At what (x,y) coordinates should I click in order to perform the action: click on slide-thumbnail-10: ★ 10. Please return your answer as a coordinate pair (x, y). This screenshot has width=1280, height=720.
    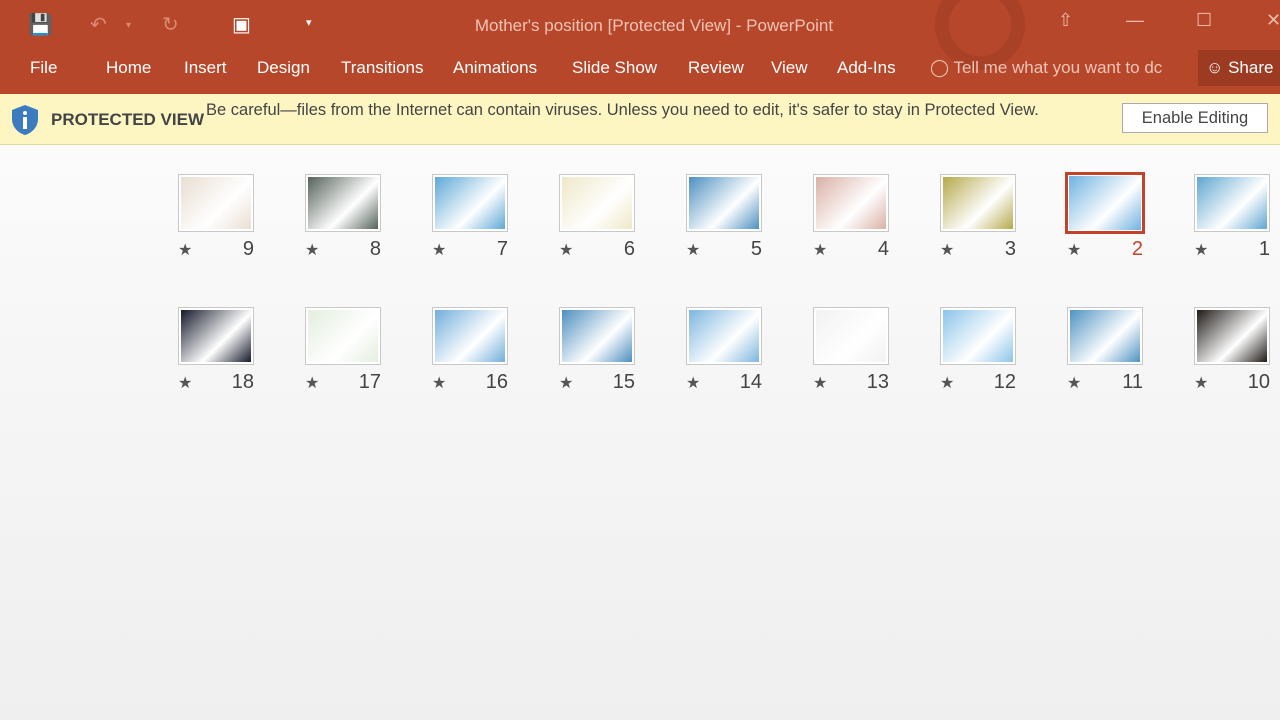
    Looking at the image, I should click on (1232, 352).